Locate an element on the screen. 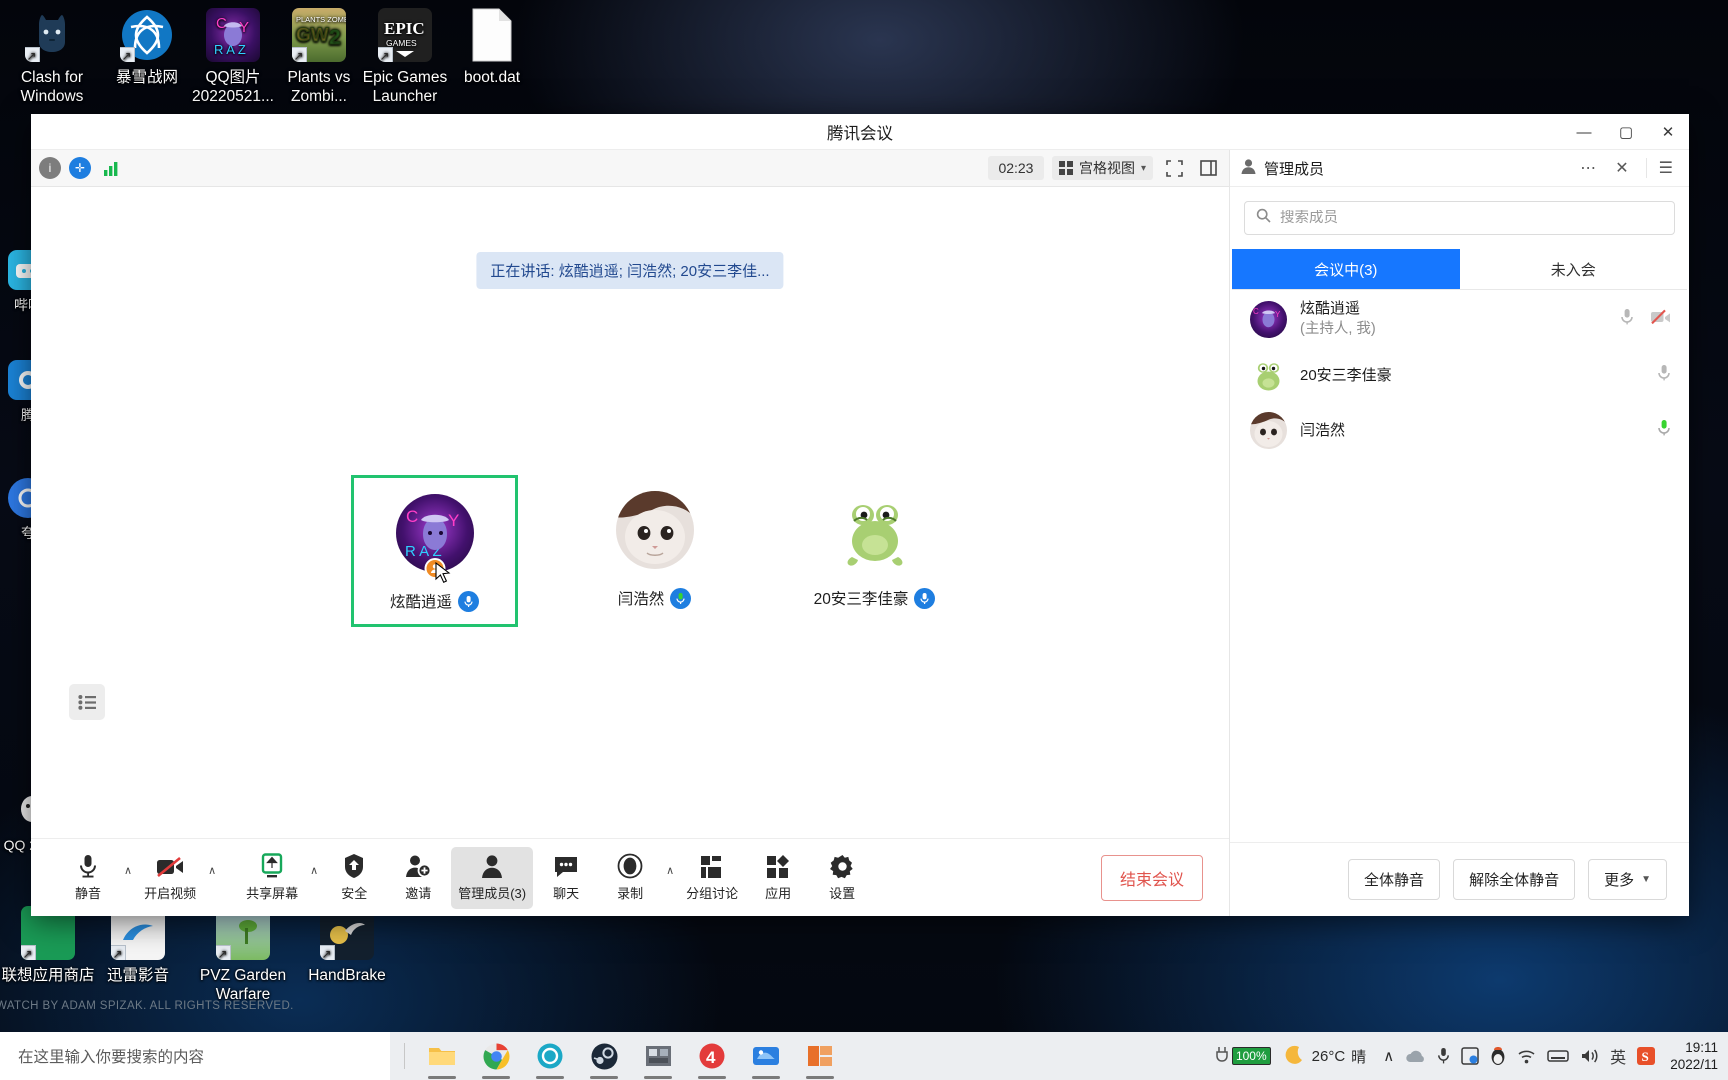 The width and height of the screenshot is (1728, 1080). fullscreen-icon is located at coordinates (1174, 168).